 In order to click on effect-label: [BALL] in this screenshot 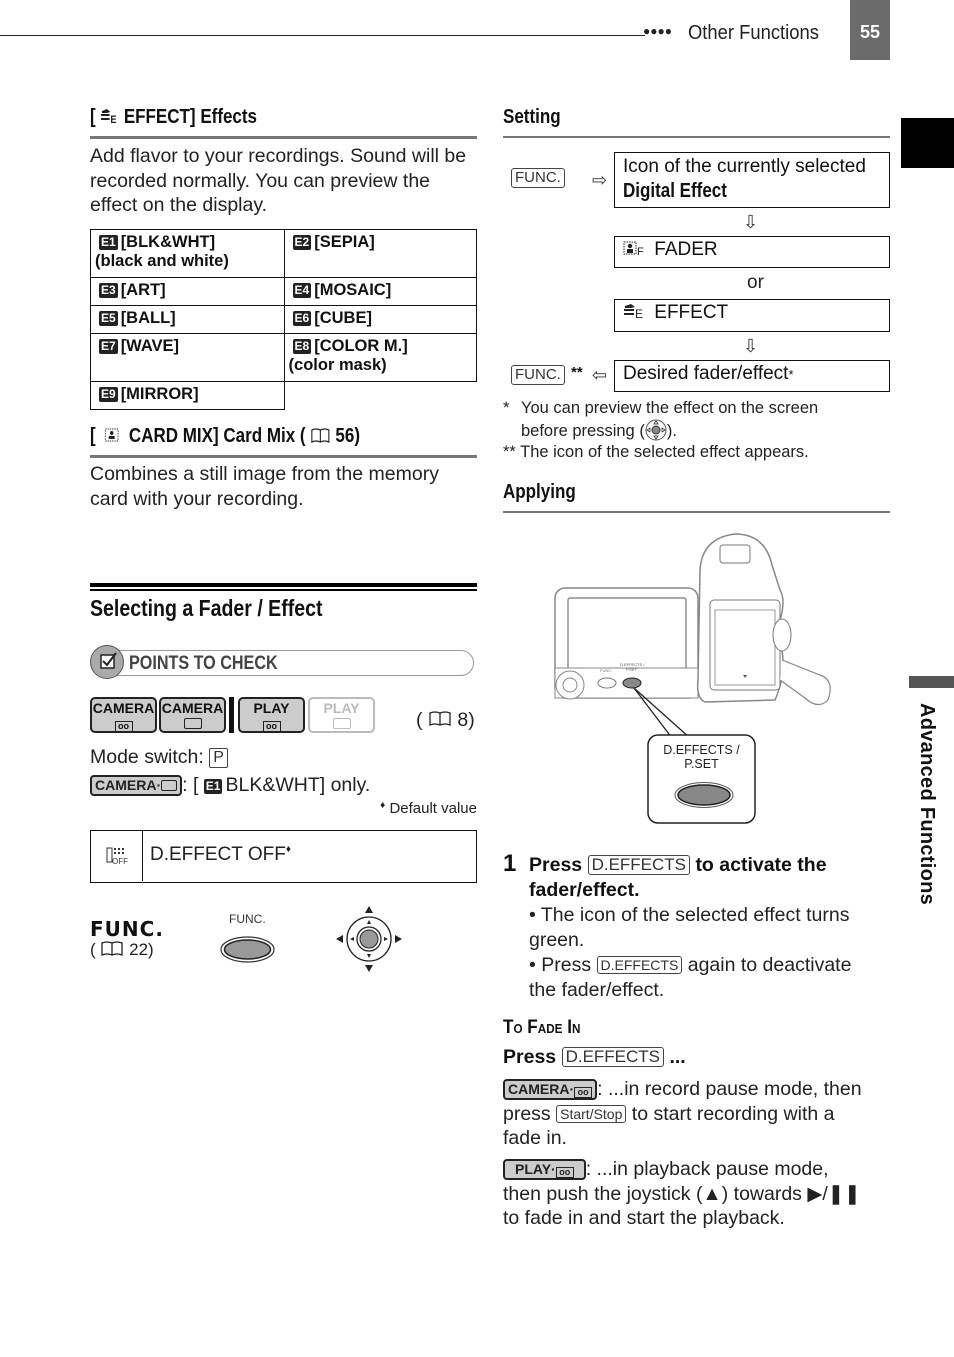, I will do `click(148, 318)`.